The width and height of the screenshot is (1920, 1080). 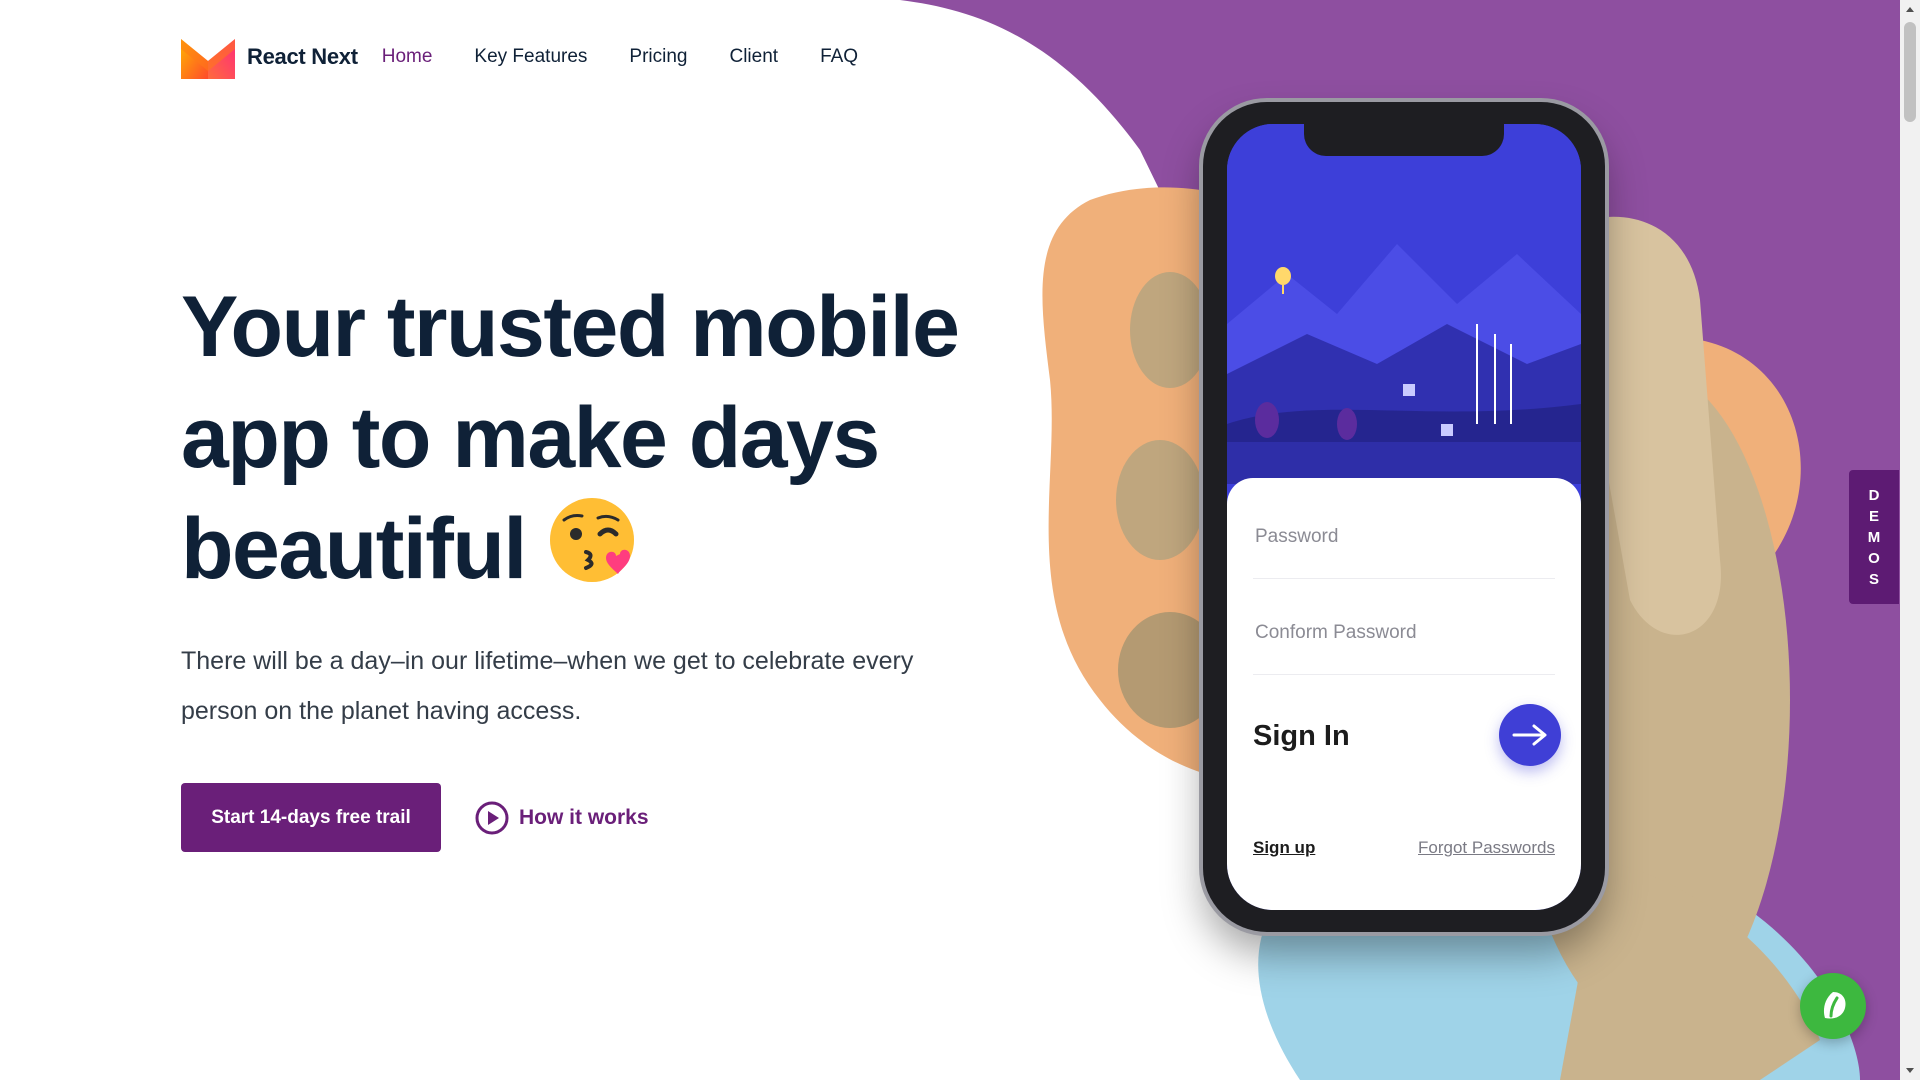 What do you see at coordinates (1406, 537) in the screenshot?
I see `password-input` at bounding box center [1406, 537].